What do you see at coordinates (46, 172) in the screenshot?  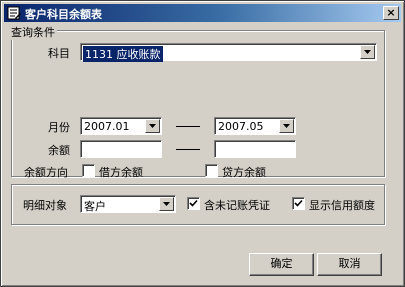 I see `direction-label: 余额方向` at bounding box center [46, 172].